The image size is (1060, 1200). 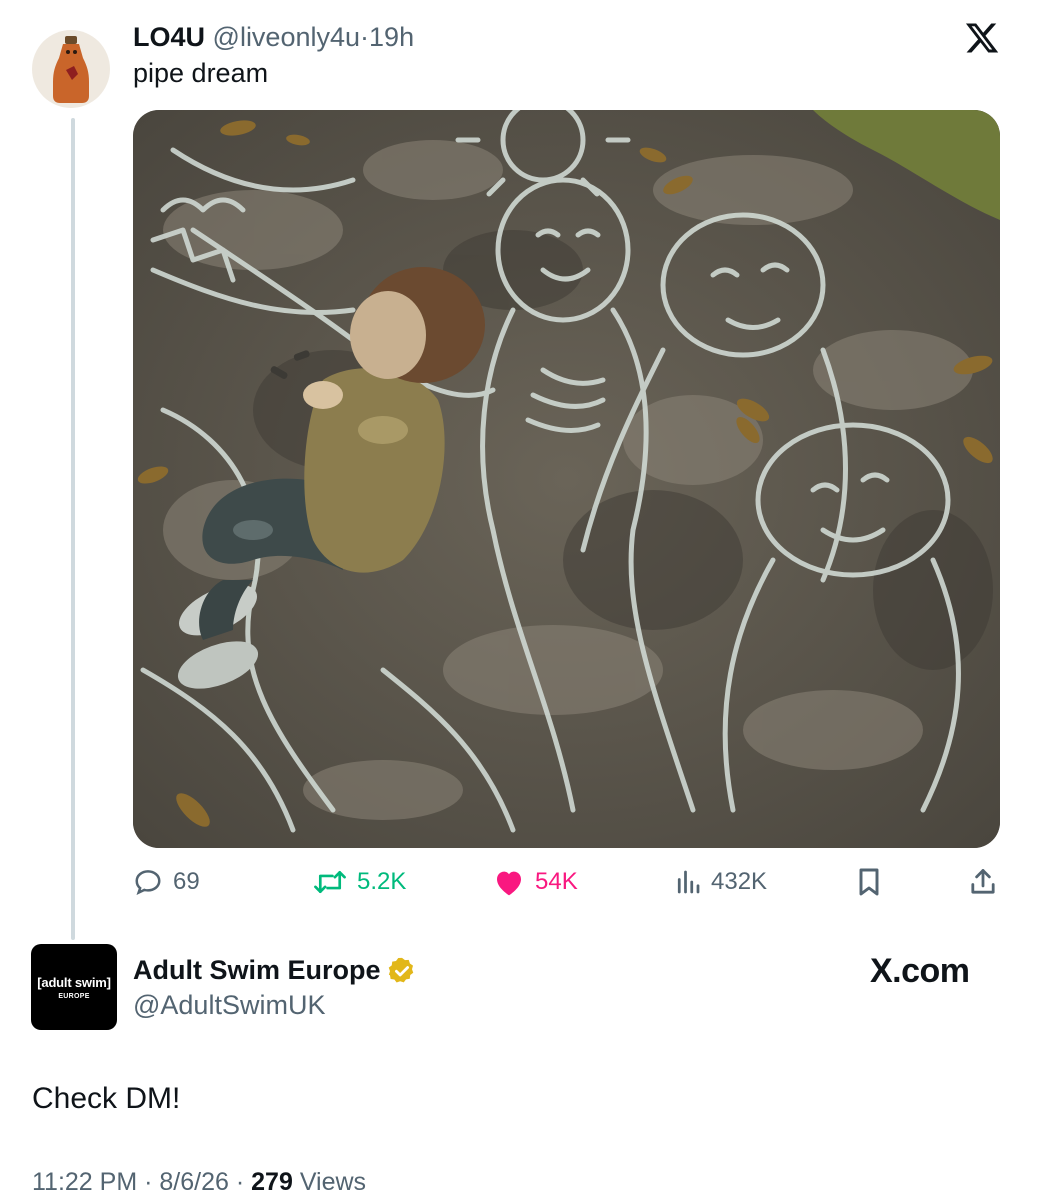 I want to click on tweet-text: pipe dream, so click(x=201, y=73).